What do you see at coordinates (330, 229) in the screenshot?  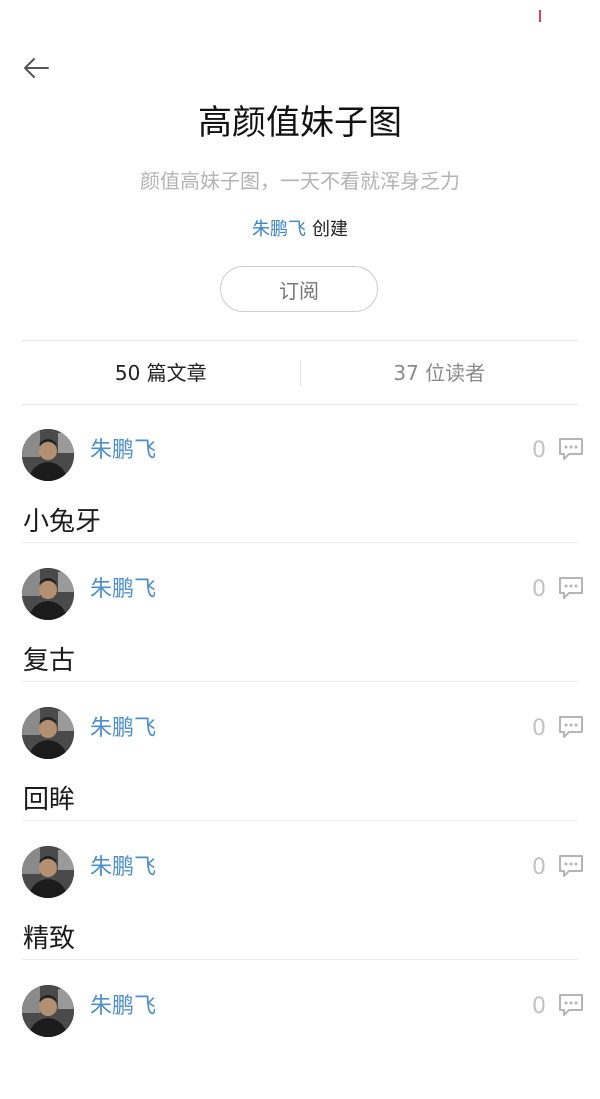 I see `creator-suffix: 创建` at bounding box center [330, 229].